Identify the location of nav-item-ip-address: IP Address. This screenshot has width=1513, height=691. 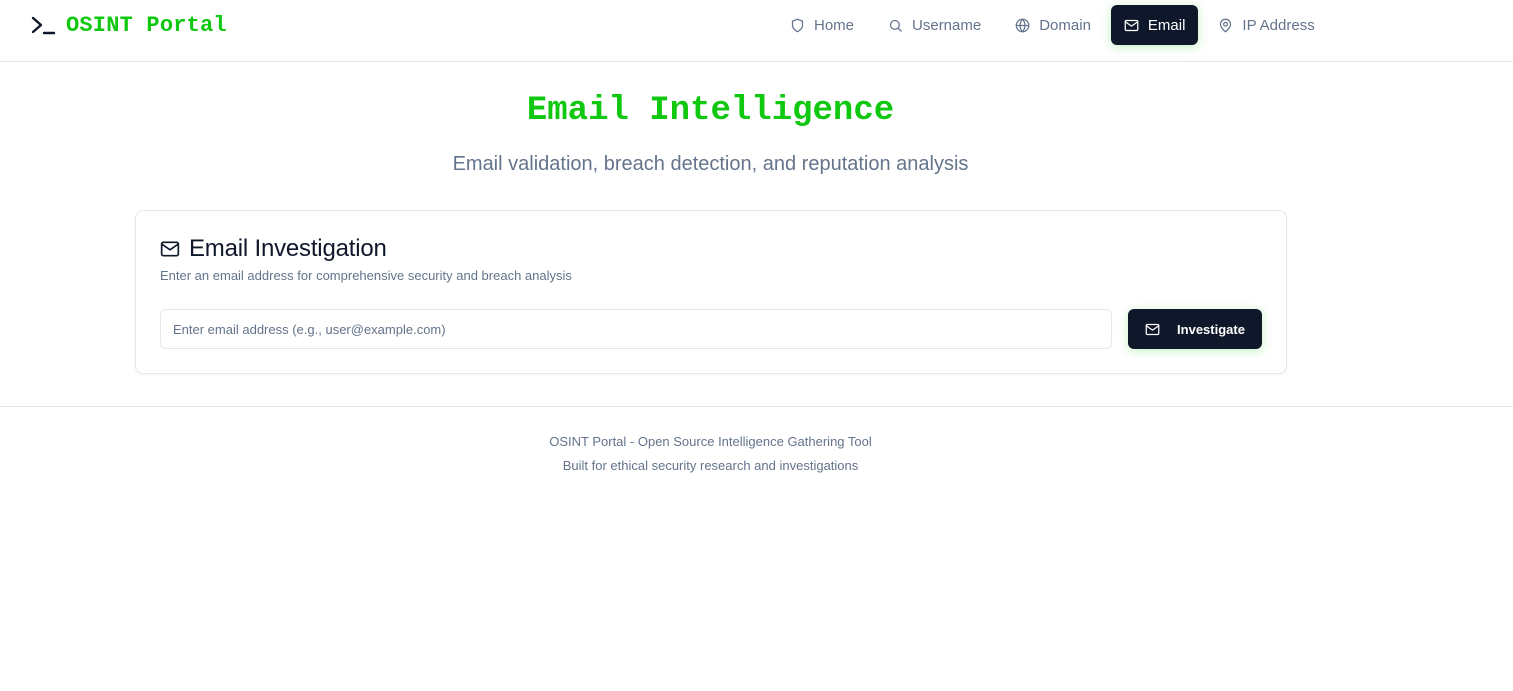
(1266, 25).